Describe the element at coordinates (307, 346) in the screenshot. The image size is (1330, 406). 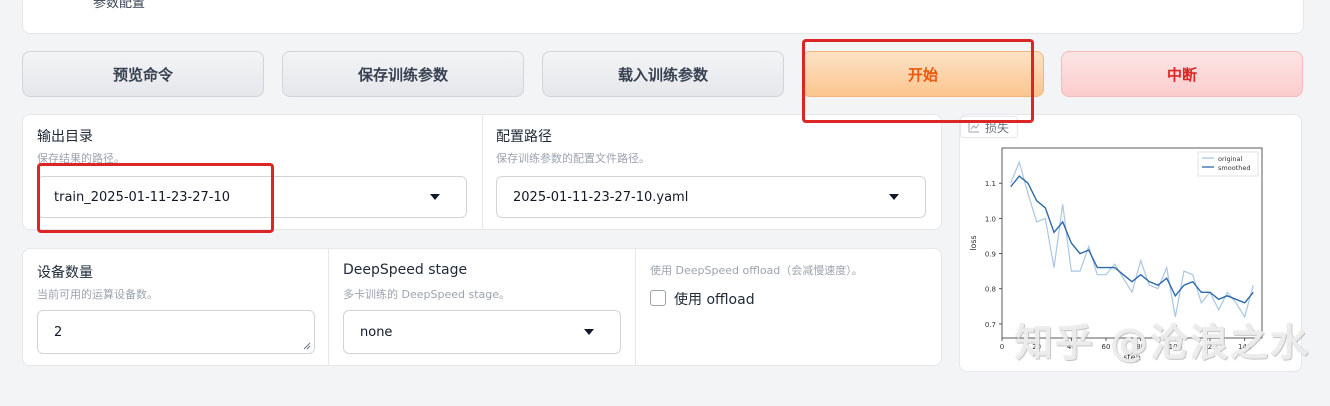
I see `resize-handle-icon` at that location.